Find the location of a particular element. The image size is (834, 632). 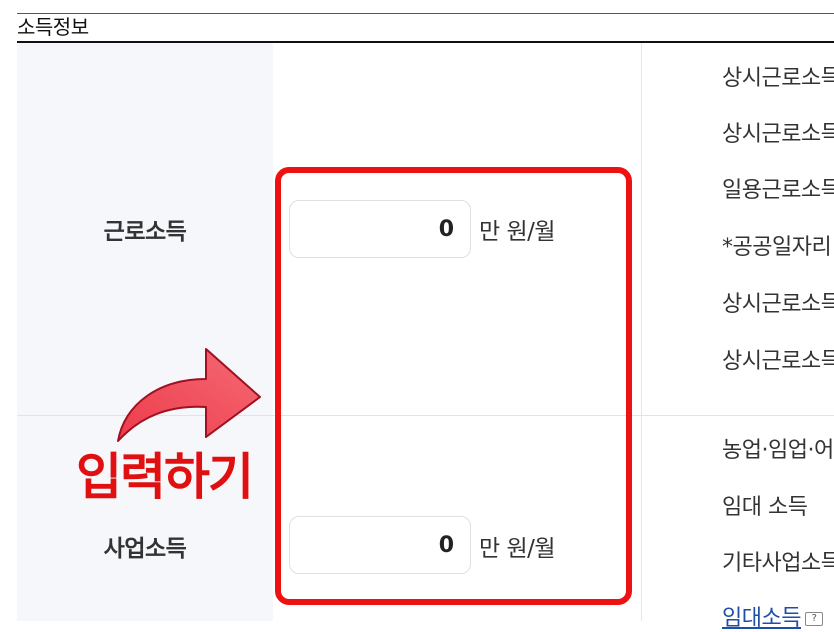

note-item: *공공일자리 is located at coordinates (777, 247).